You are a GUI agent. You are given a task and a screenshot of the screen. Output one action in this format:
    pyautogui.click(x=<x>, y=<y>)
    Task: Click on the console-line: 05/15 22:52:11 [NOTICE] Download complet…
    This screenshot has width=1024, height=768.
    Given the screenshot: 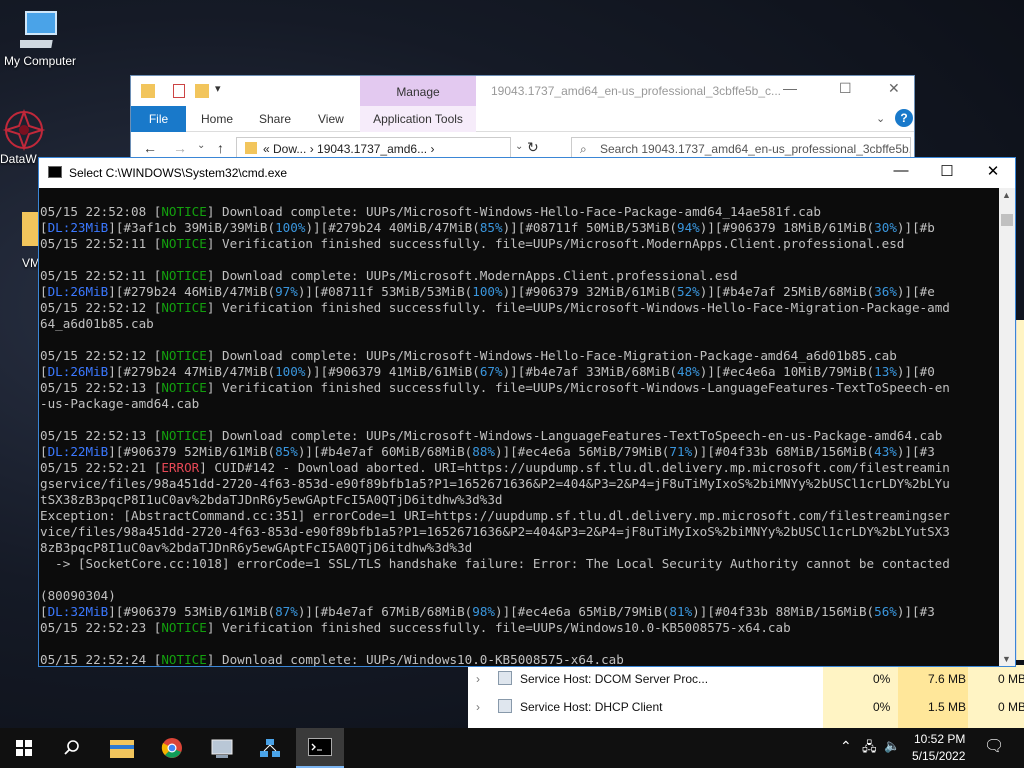 What is the action you would take?
    pyautogui.click(x=520, y=276)
    